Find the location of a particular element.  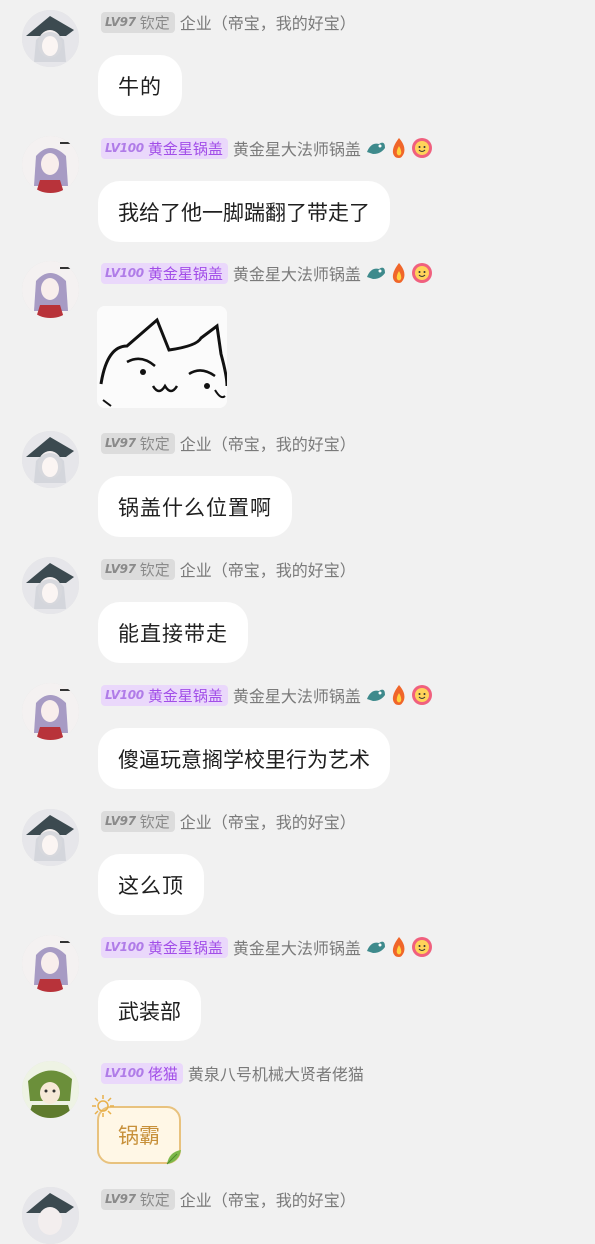

message-bubble: 这么顶 is located at coordinates (151, 884).